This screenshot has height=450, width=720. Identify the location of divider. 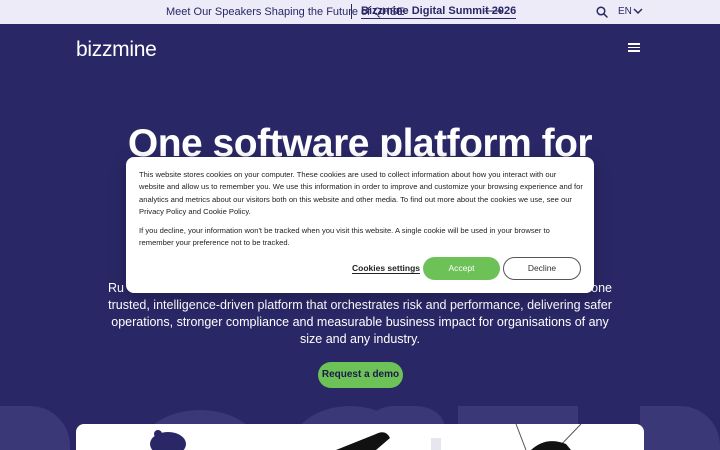
(351, 11).